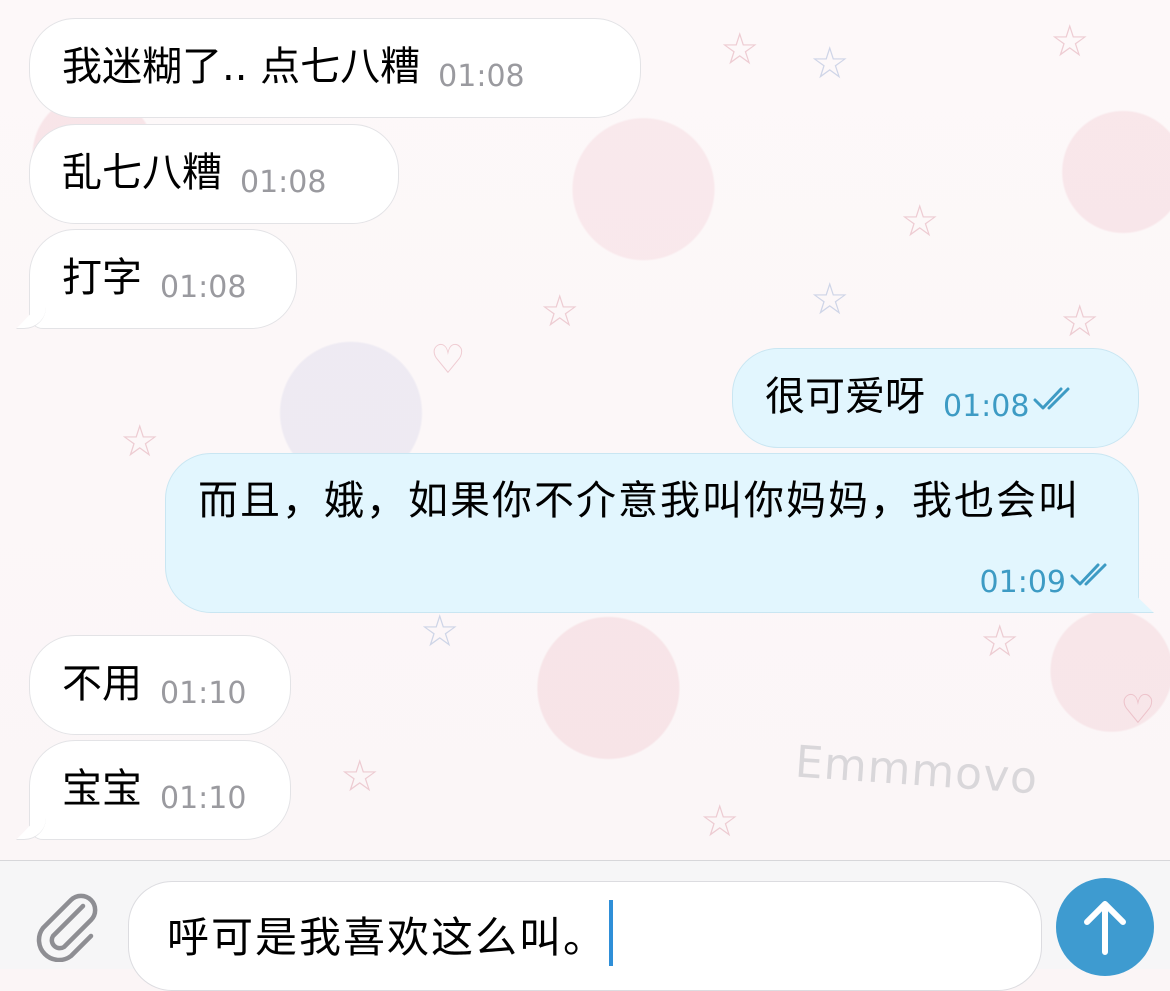 Image resolution: width=1170 pixels, height=991 pixels. I want to click on send-button, so click(1105, 927).